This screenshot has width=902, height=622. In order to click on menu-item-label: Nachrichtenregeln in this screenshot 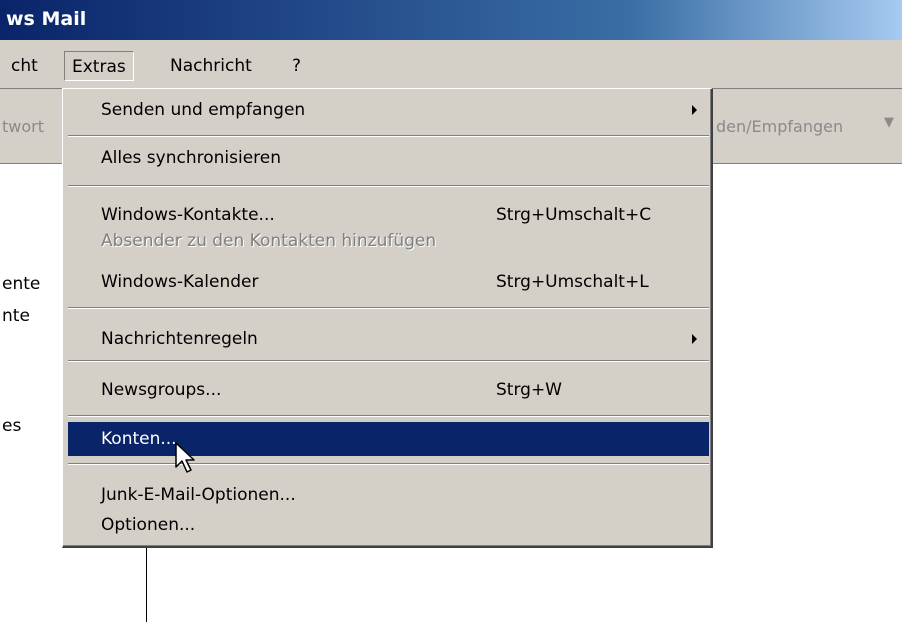, I will do `click(179, 339)`.